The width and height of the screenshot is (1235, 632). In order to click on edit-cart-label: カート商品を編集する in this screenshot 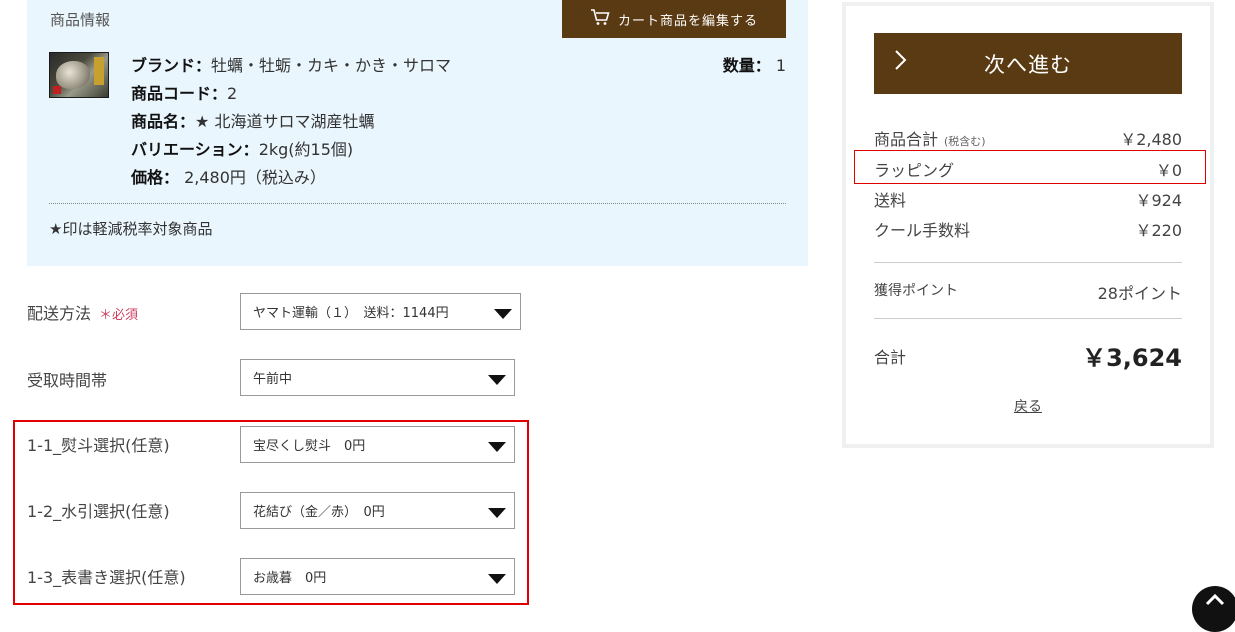, I will do `click(687, 21)`.